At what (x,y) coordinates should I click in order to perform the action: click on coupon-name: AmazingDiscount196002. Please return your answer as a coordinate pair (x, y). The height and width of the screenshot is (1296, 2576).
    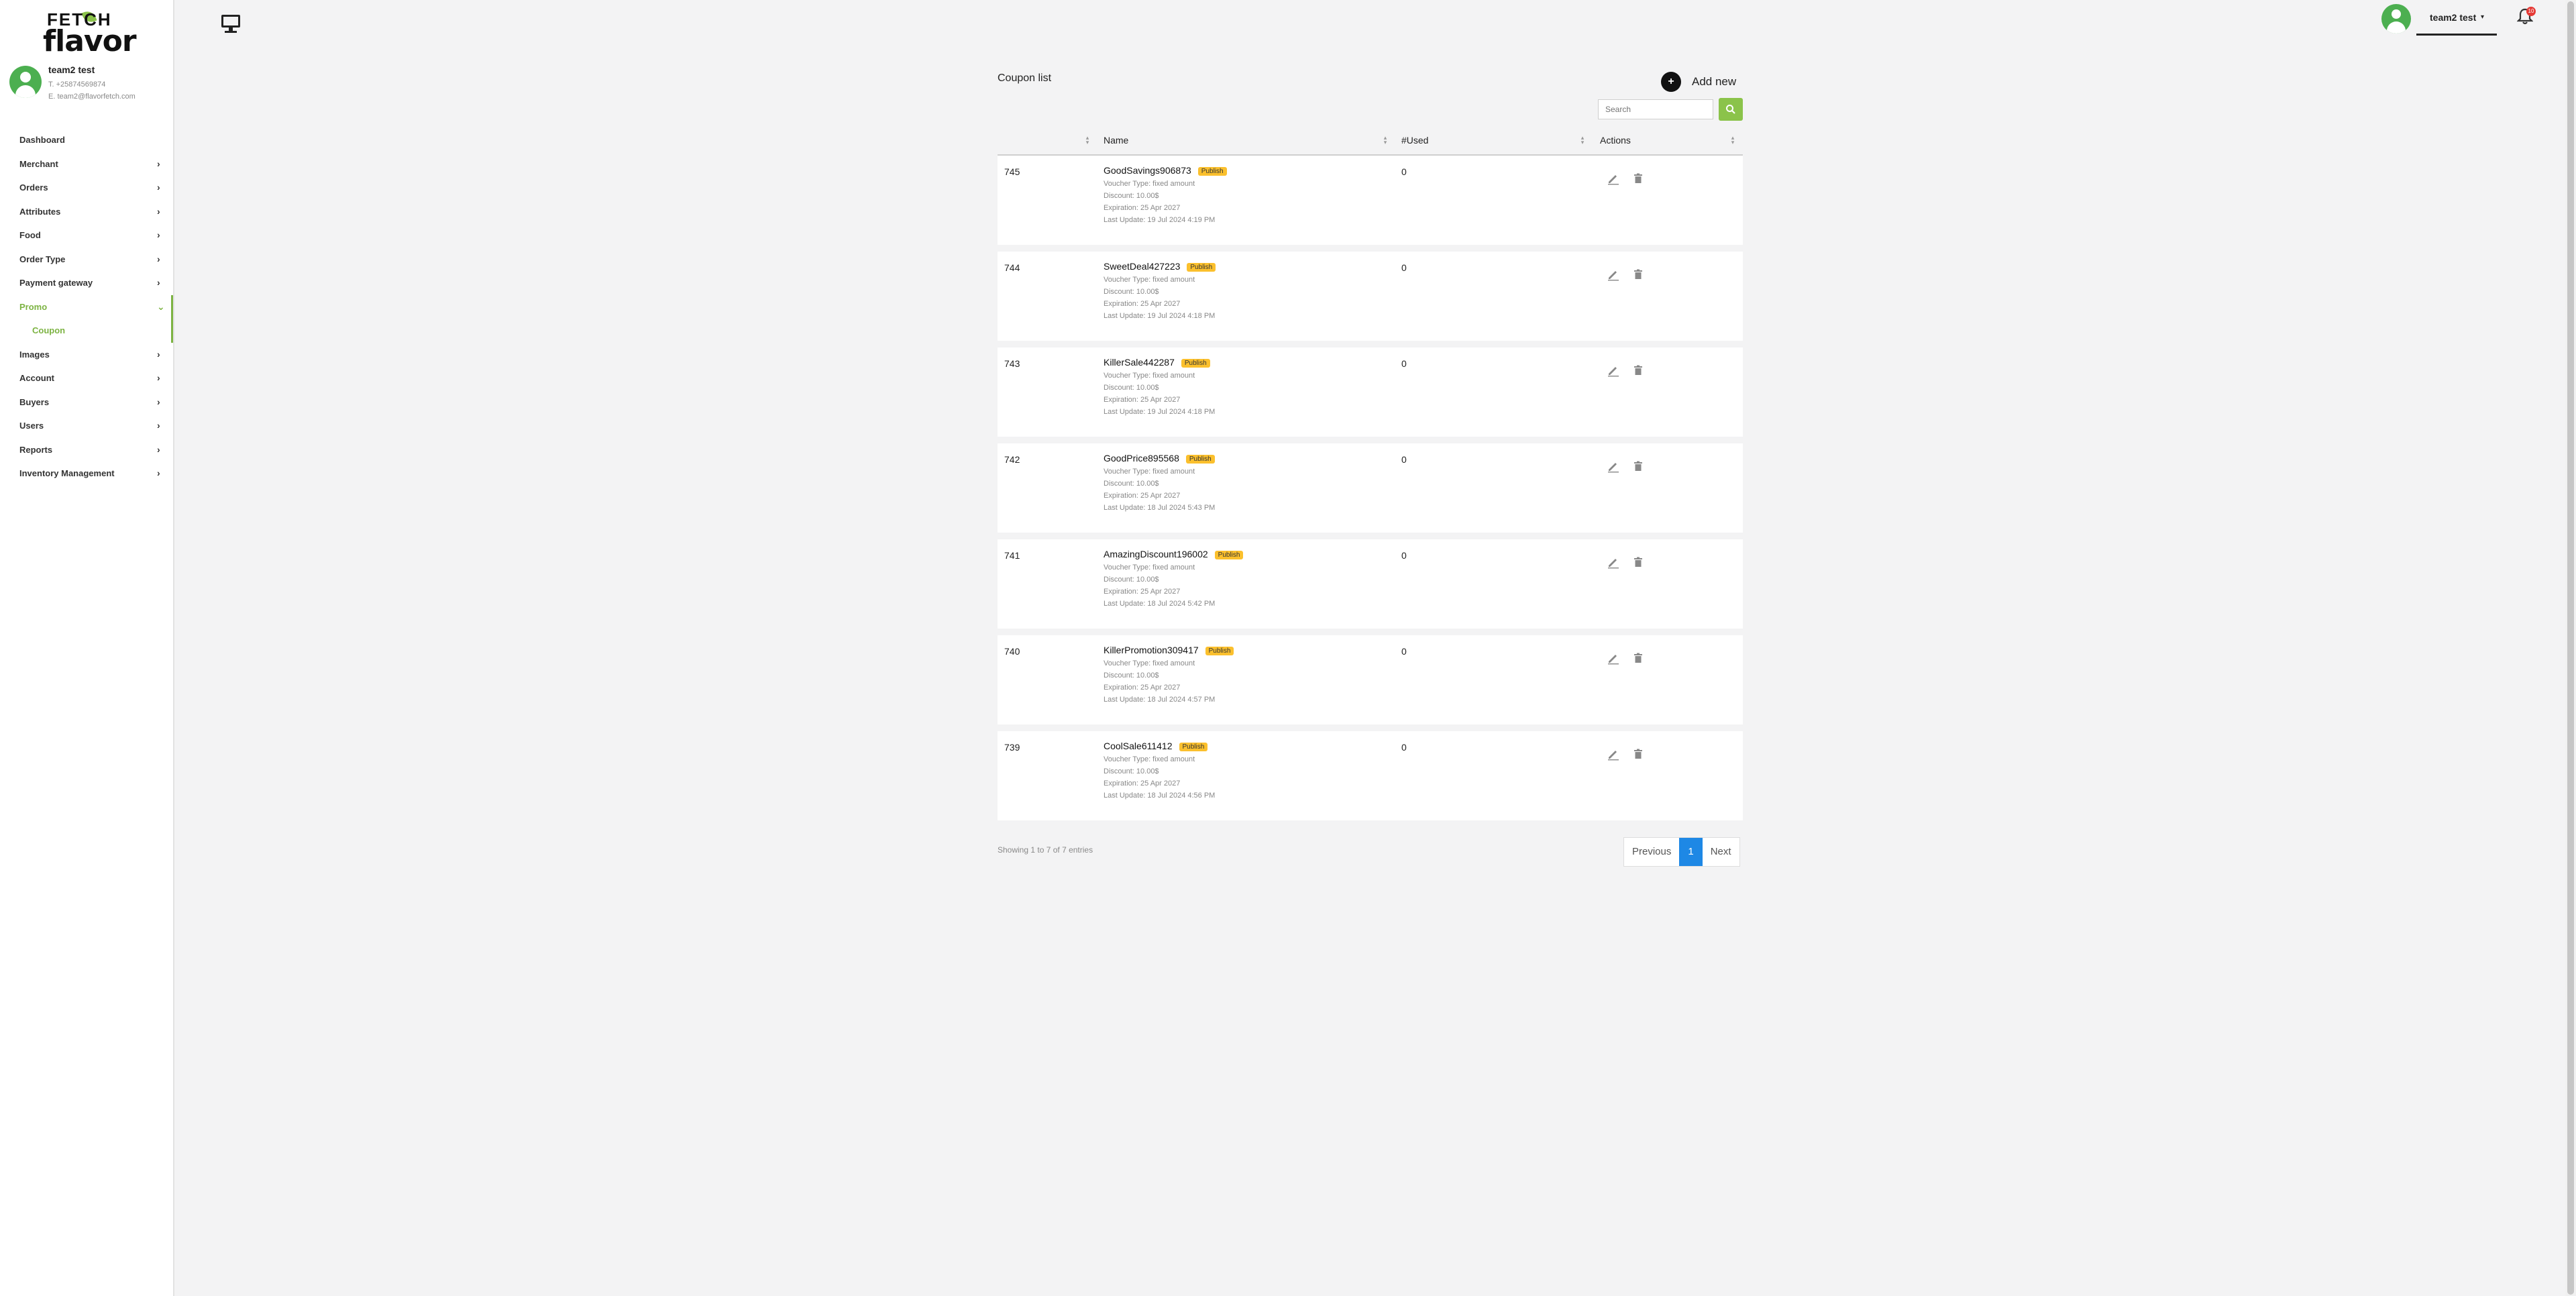
    Looking at the image, I should click on (1156, 554).